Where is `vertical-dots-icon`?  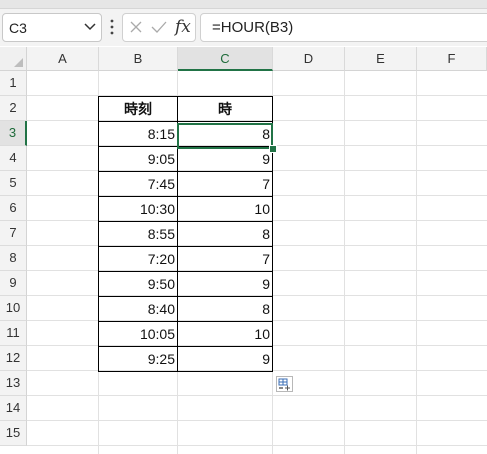
vertical-dots-icon is located at coordinates (112, 27).